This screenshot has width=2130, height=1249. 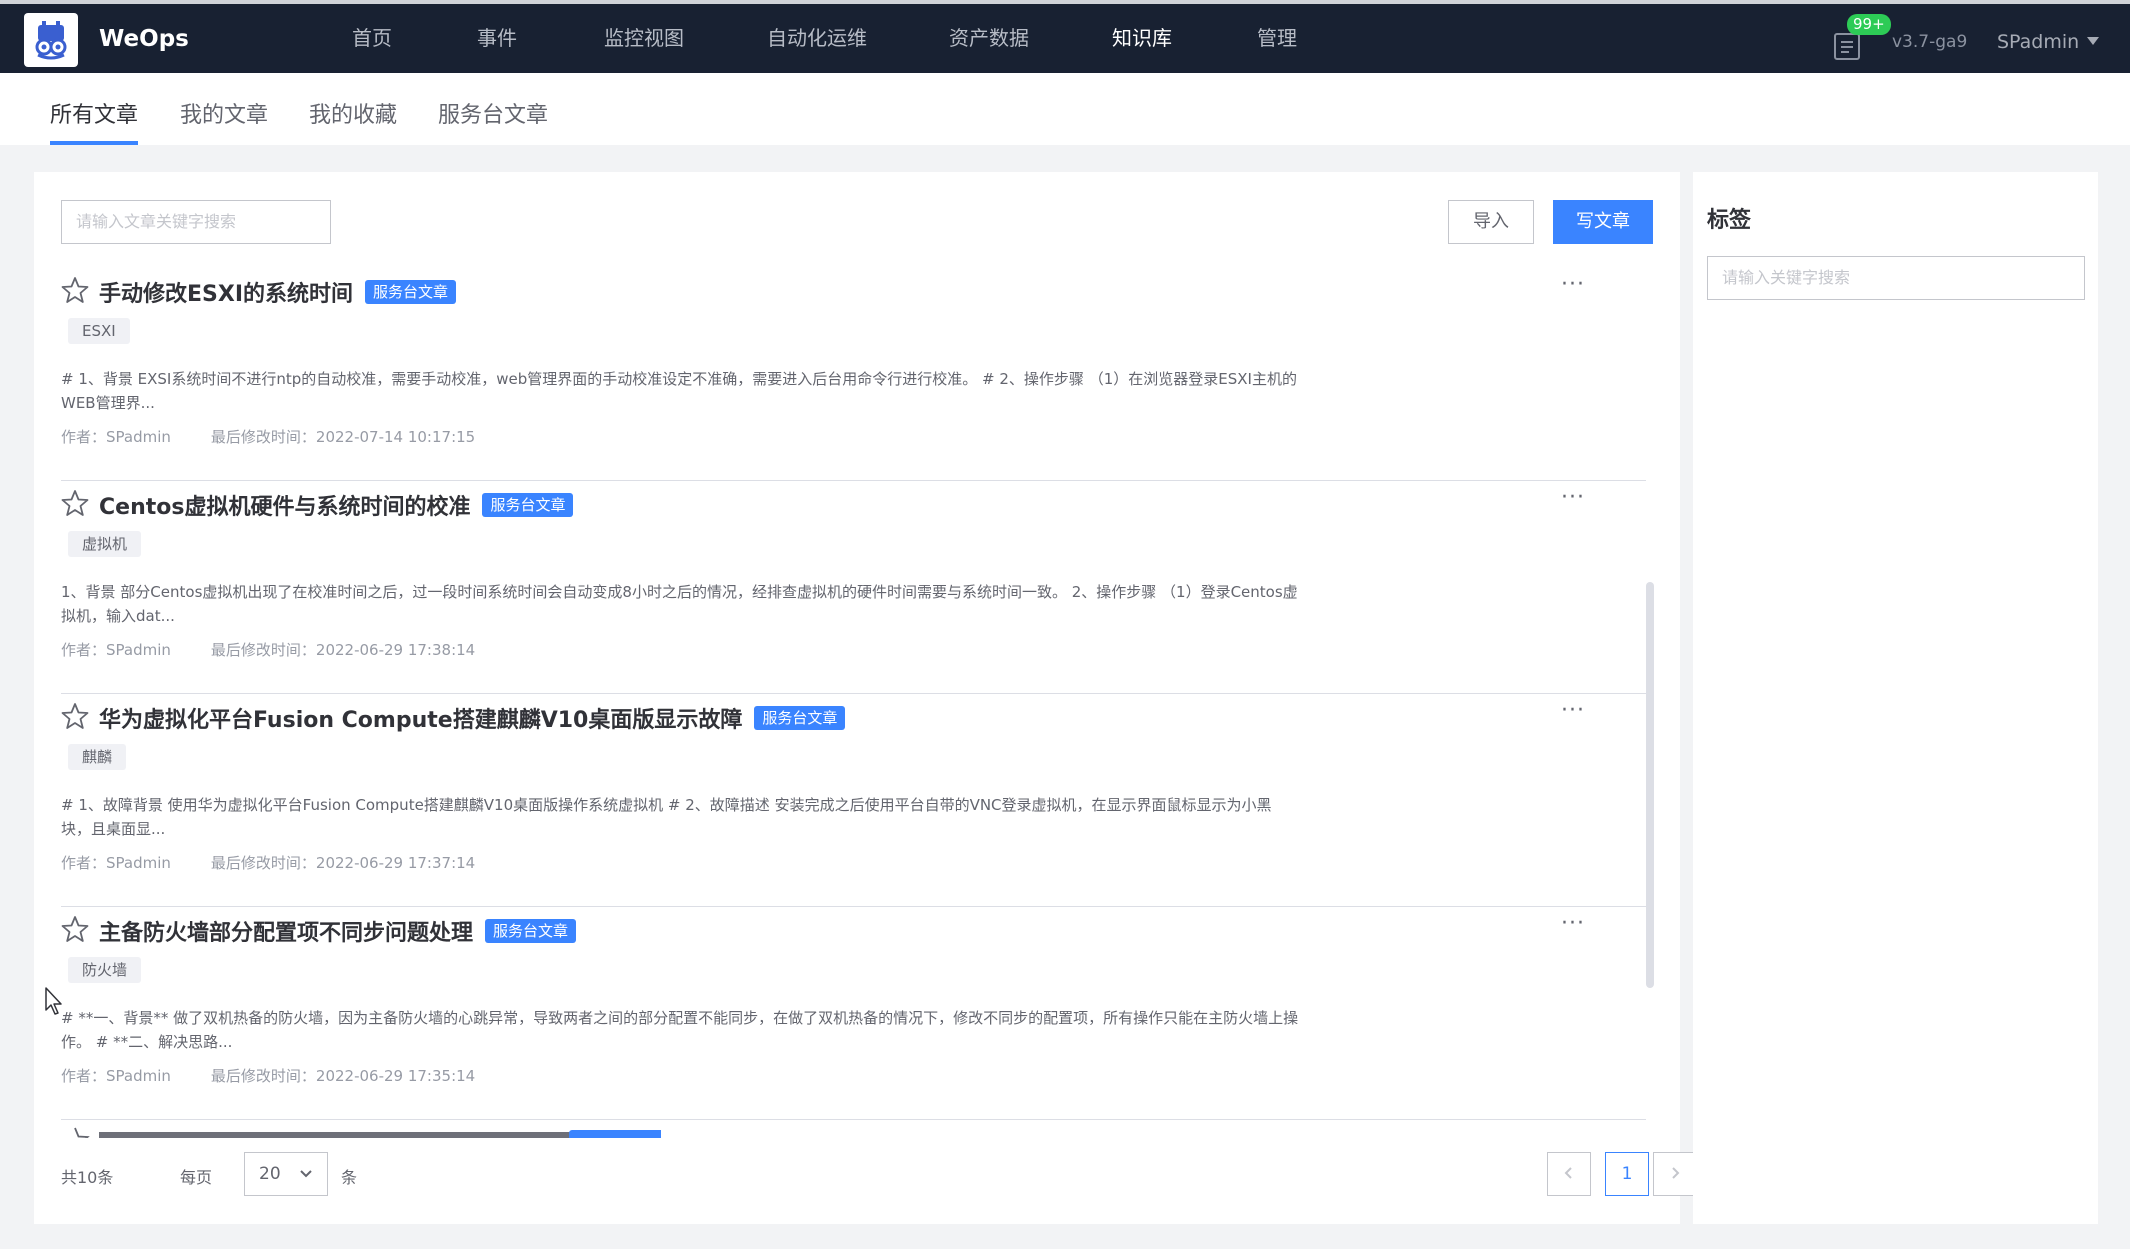 What do you see at coordinates (817, 38) in the screenshot?
I see `nav-item-automation: 自动化运维` at bounding box center [817, 38].